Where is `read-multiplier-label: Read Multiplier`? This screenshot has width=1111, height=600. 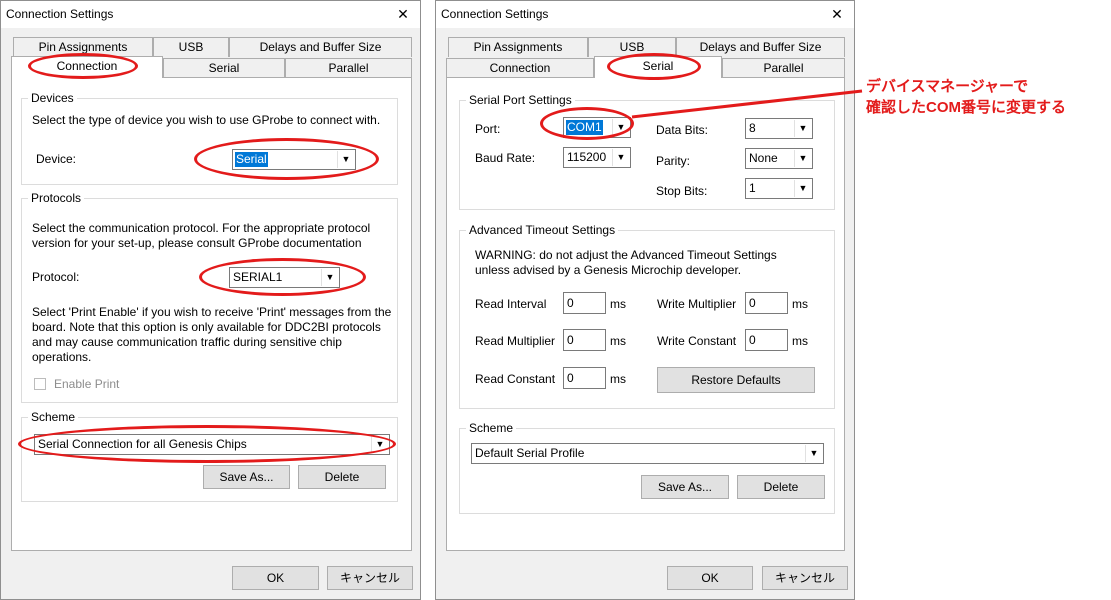
read-multiplier-label: Read Multiplier is located at coordinates (515, 341).